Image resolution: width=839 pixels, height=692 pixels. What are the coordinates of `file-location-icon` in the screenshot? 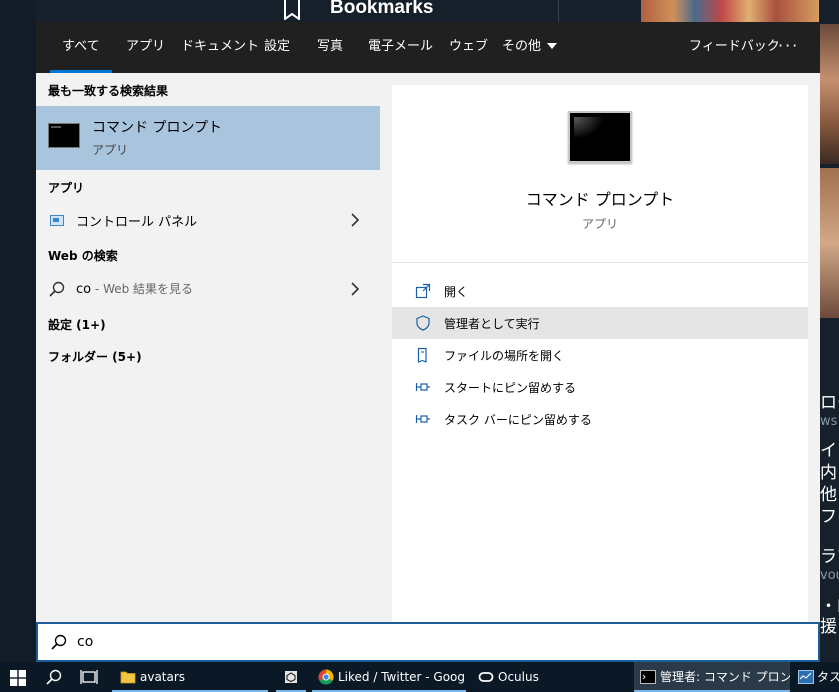 It's located at (422, 355).